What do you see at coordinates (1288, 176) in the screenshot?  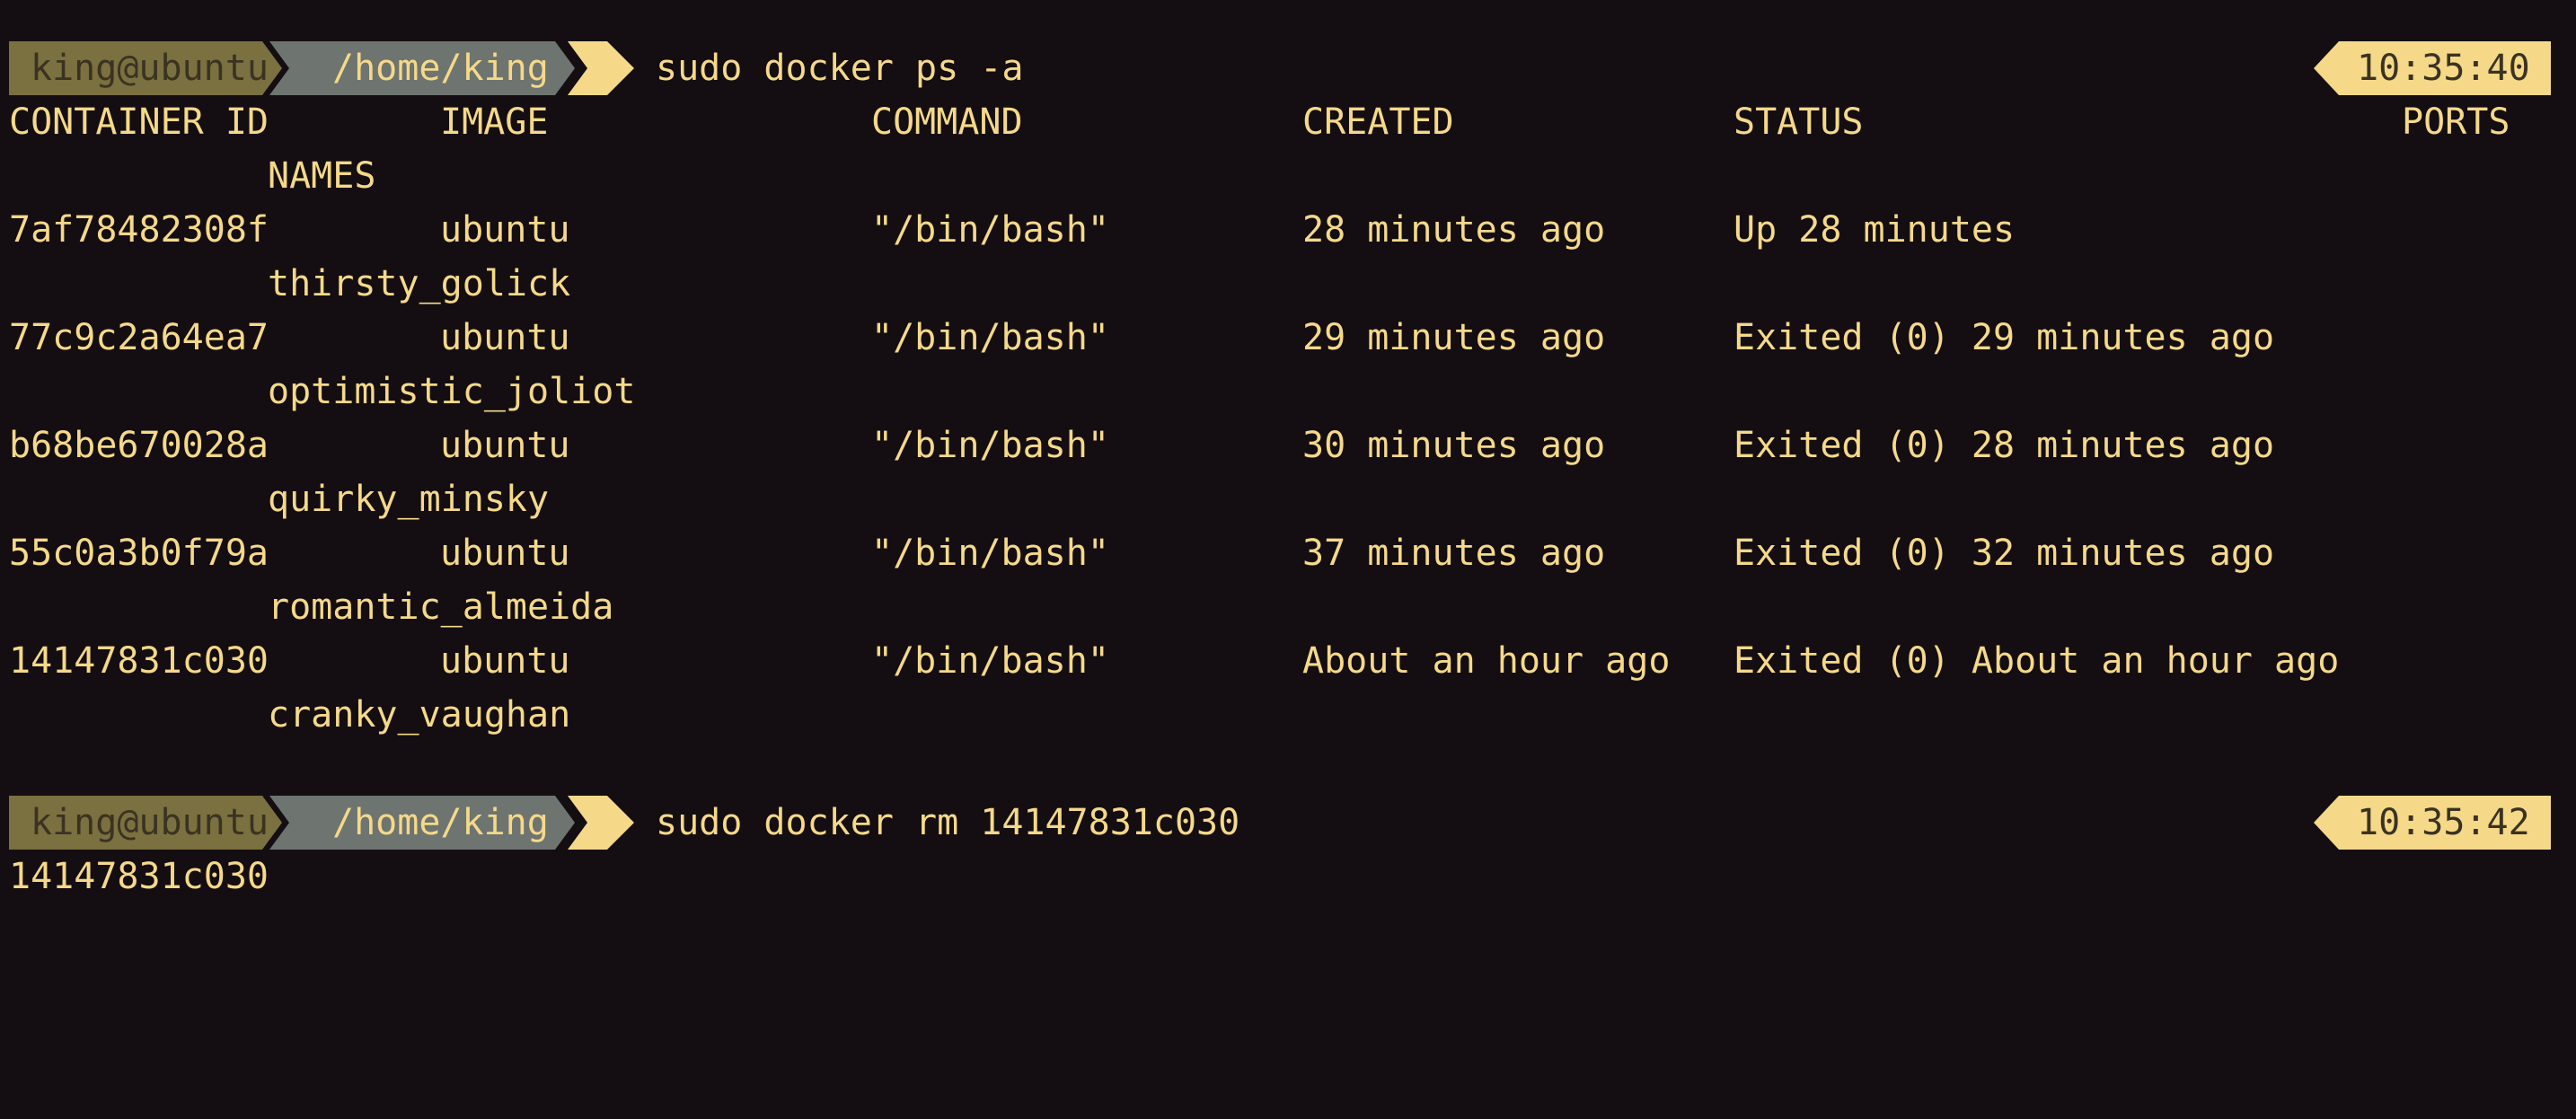 I see `table-header-names: NAMES` at bounding box center [1288, 176].